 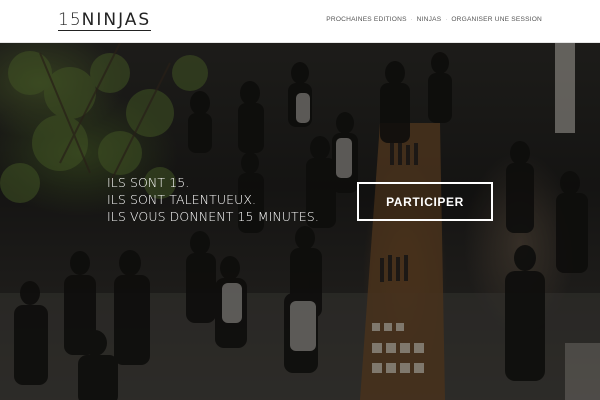 What do you see at coordinates (116, 20) in the screenshot?
I see `logo-name: NINJAS` at bounding box center [116, 20].